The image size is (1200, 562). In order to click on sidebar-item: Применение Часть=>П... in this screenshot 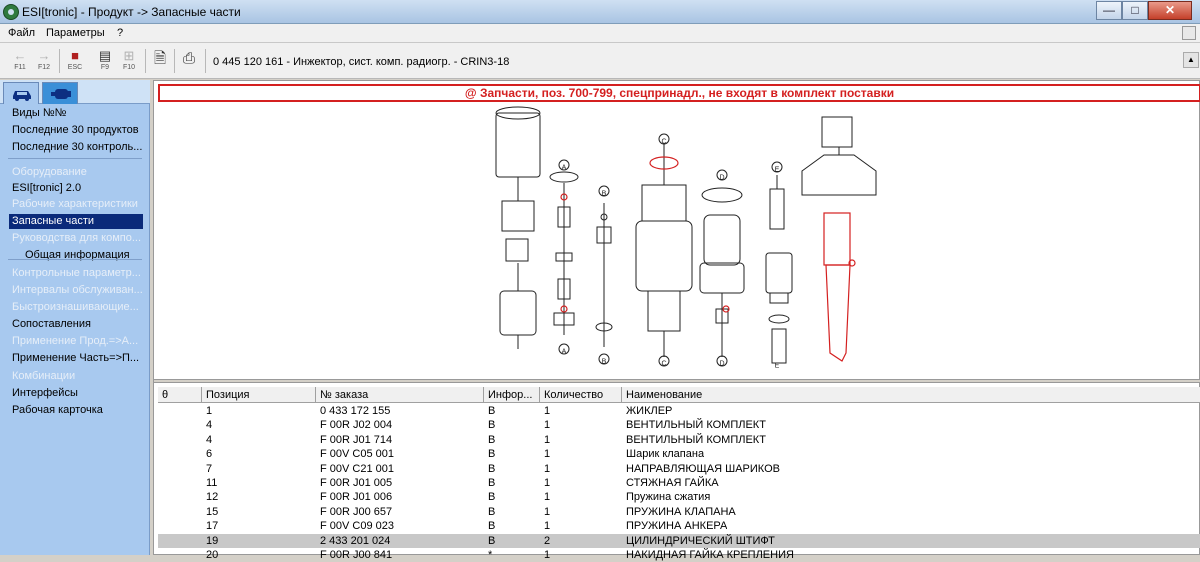, I will do `click(78, 358)`.